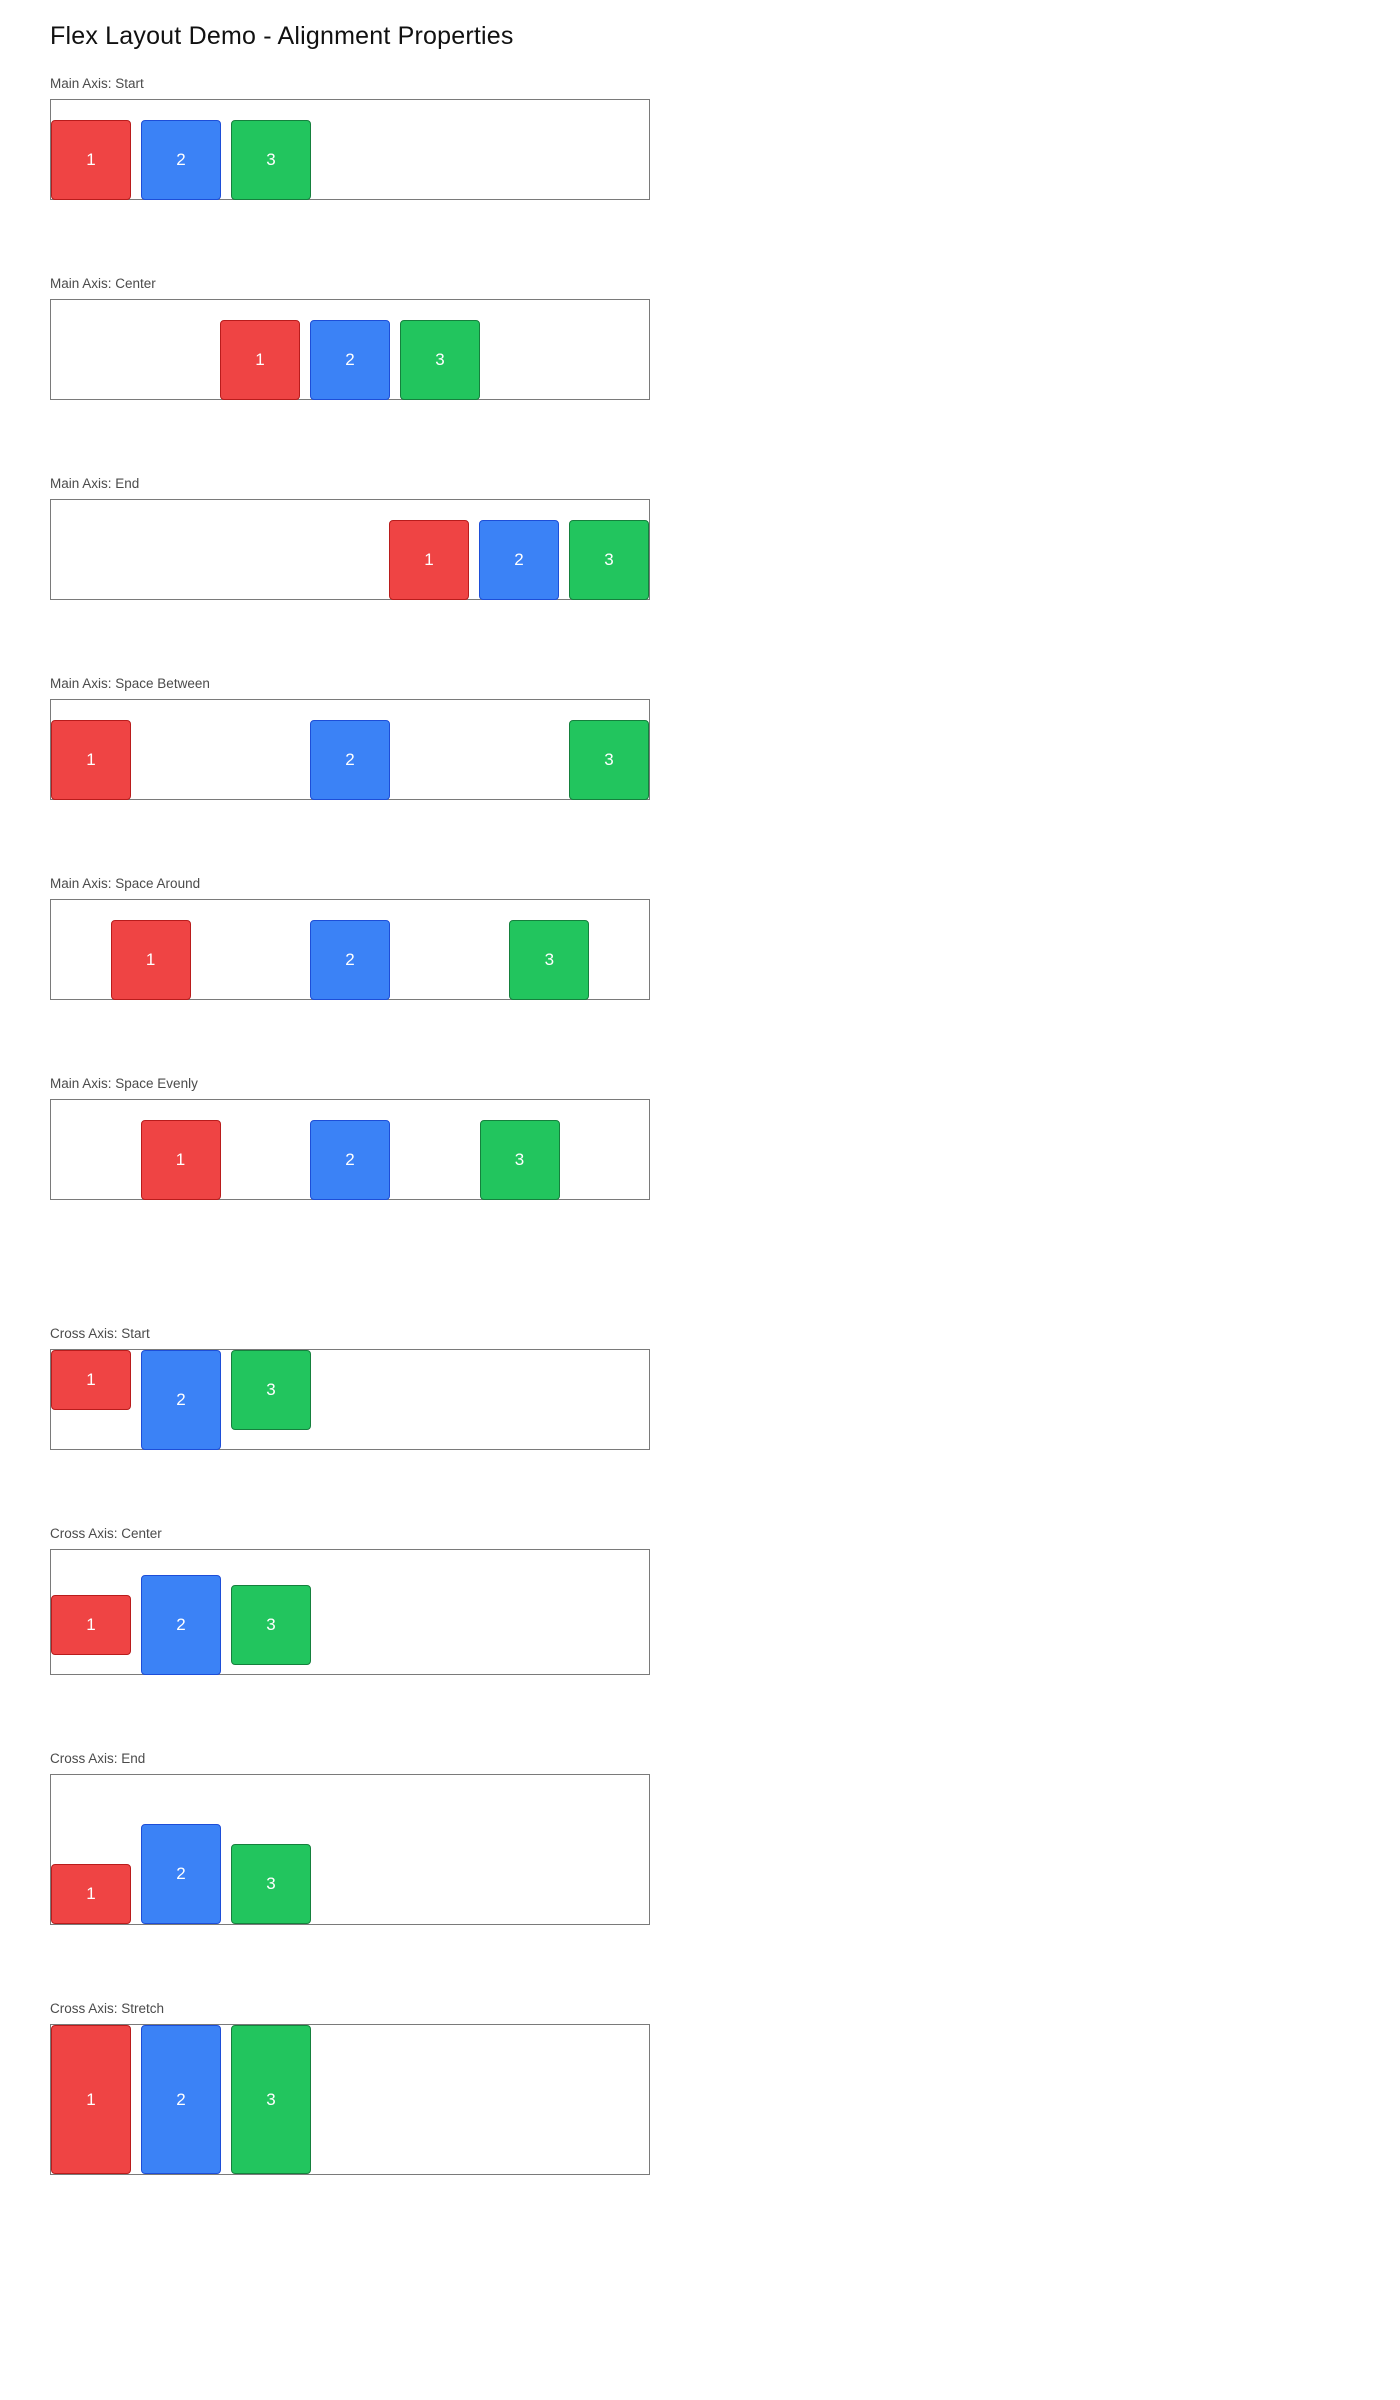 This screenshot has width=1400, height=2400. I want to click on demo-label: Cross Axis: End, so click(98, 1758).